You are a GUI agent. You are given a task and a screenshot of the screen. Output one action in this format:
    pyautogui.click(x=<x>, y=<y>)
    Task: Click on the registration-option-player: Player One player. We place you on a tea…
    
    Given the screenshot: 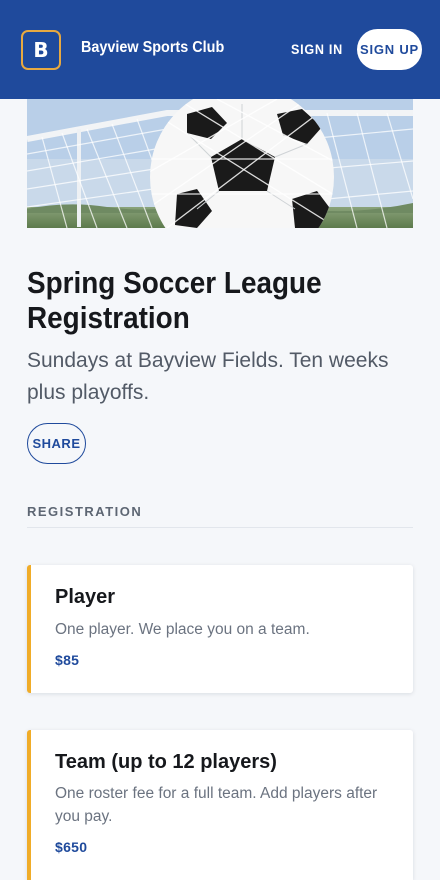 What is the action you would take?
    pyautogui.click(x=220, y=629)
    